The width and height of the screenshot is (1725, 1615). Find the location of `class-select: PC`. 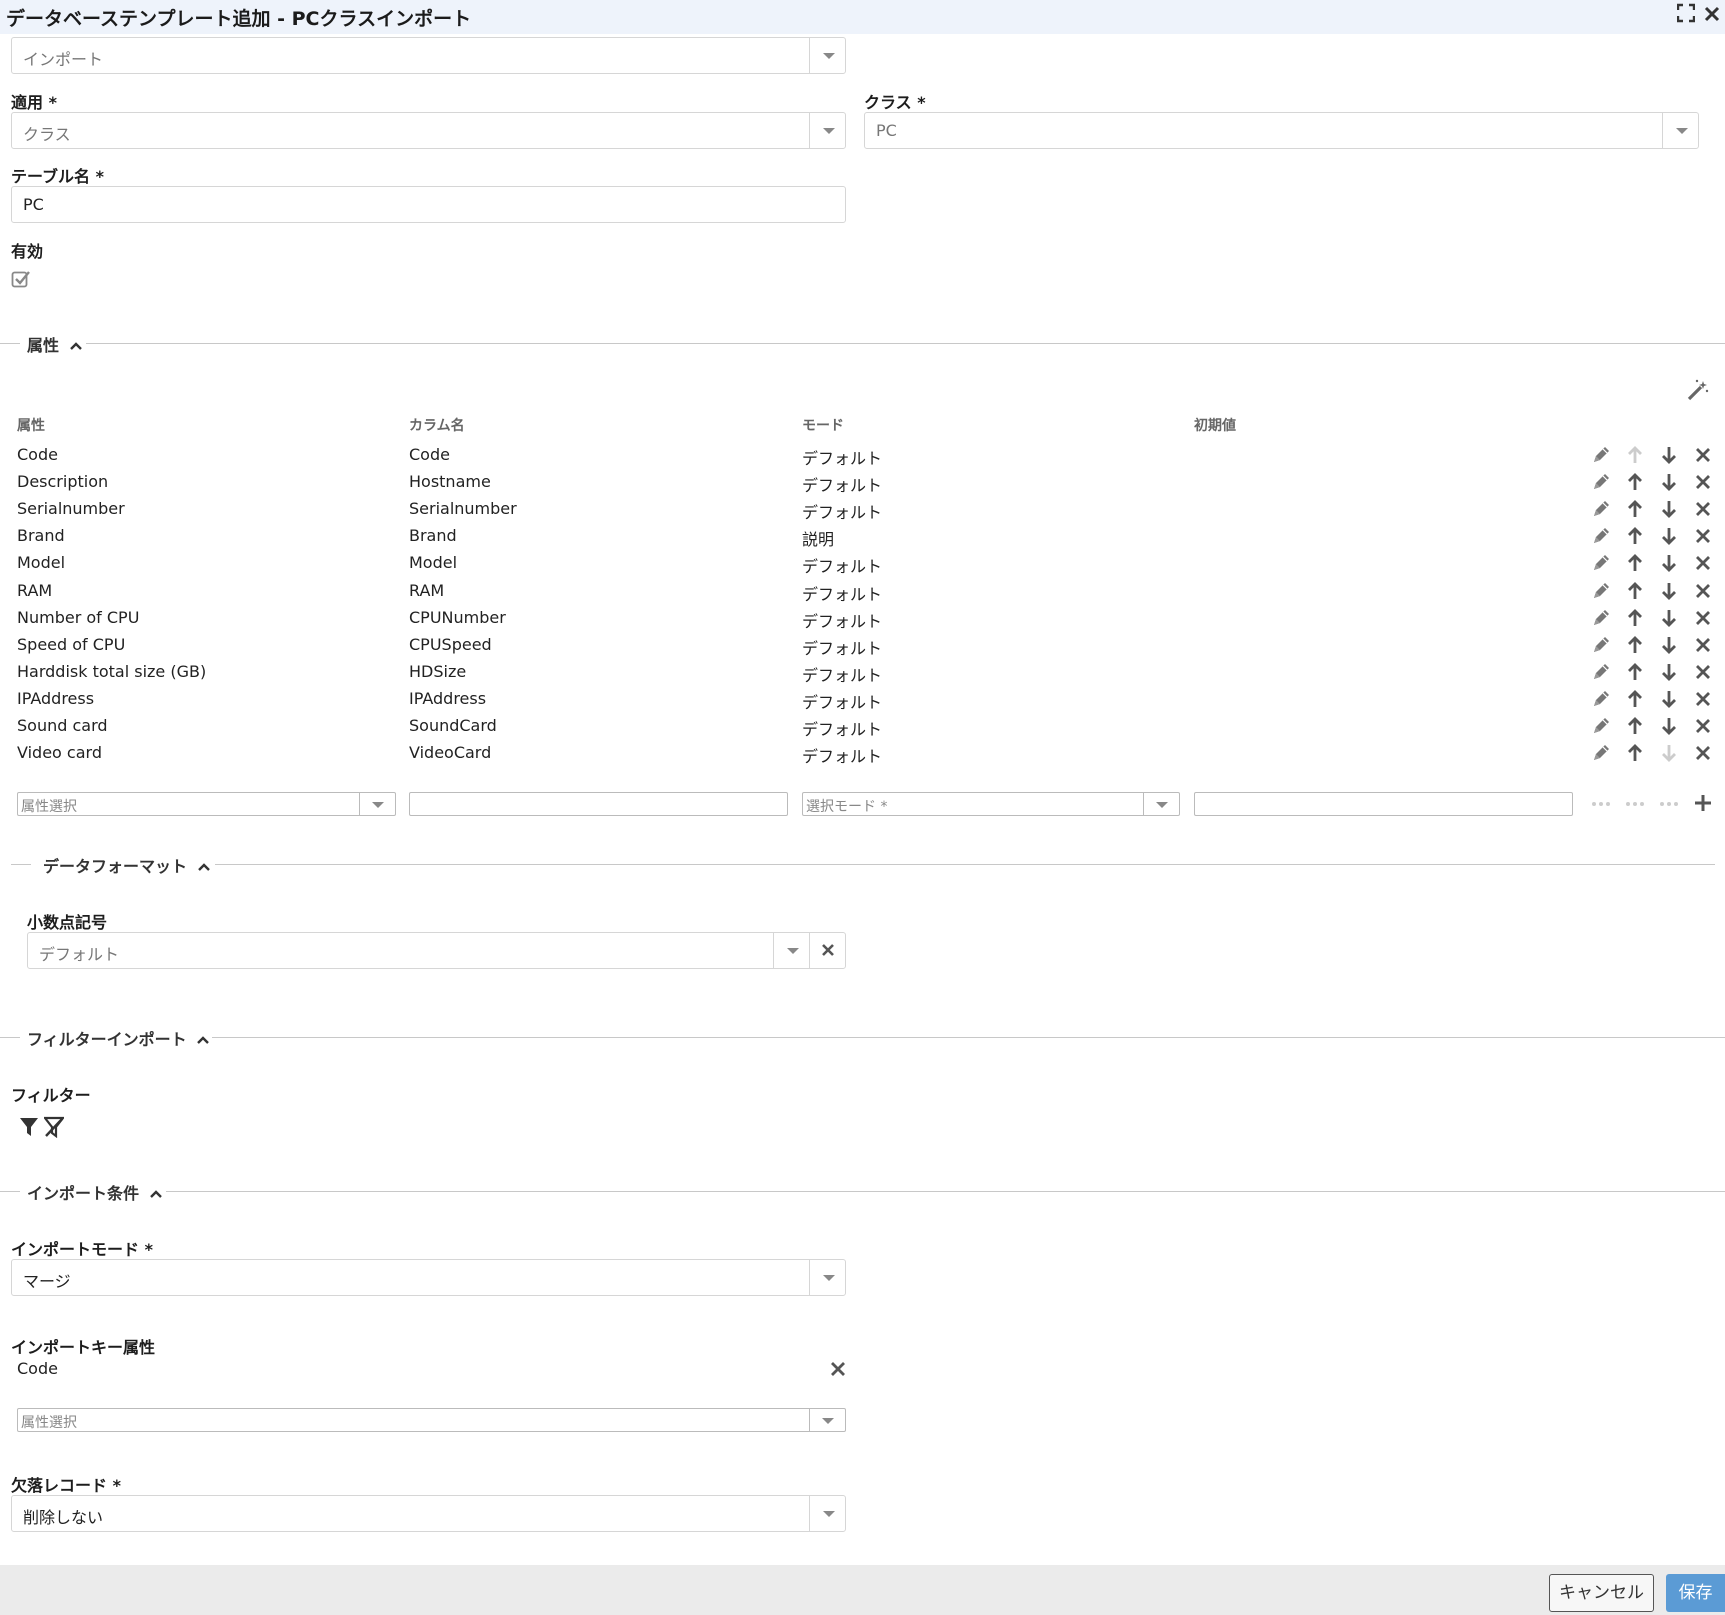

class-select: PC is located at coordinates (1281, 130).